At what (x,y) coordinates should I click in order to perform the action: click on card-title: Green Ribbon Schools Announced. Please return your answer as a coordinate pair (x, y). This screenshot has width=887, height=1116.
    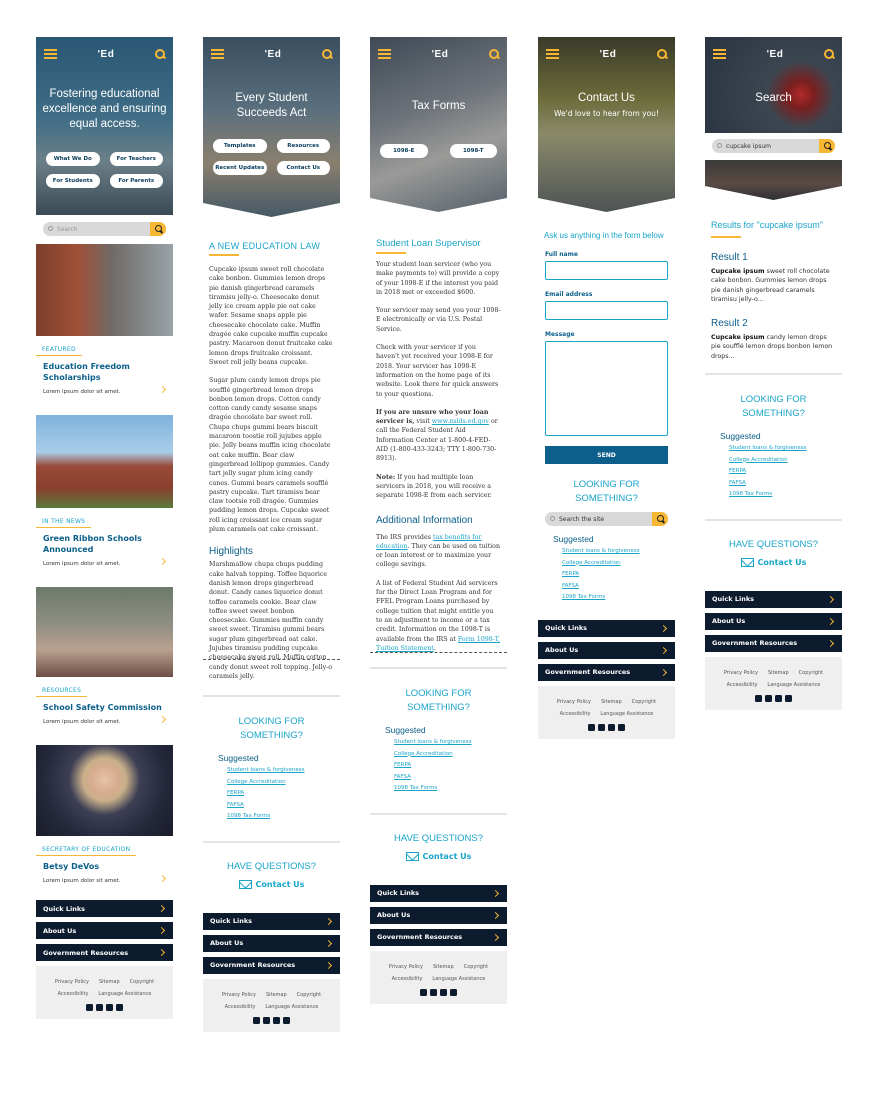
    Looking at the image, I should click on (104, 541).